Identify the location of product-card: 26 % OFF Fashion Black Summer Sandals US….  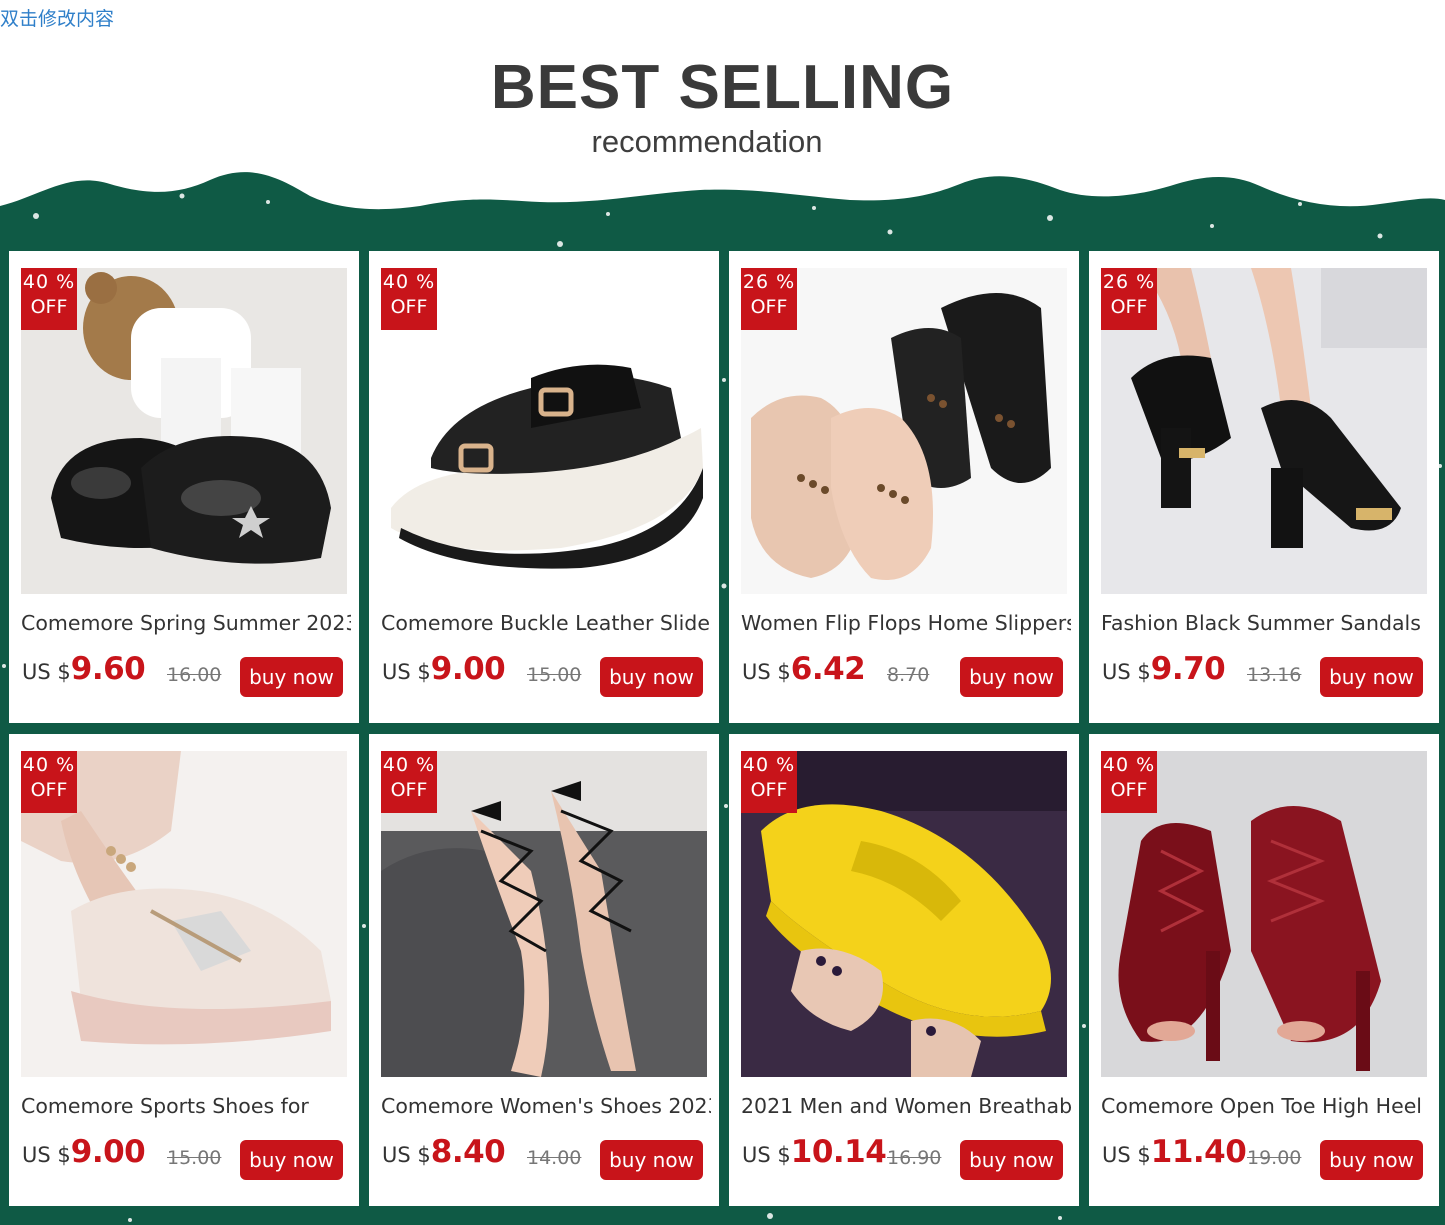
(1264, 487).